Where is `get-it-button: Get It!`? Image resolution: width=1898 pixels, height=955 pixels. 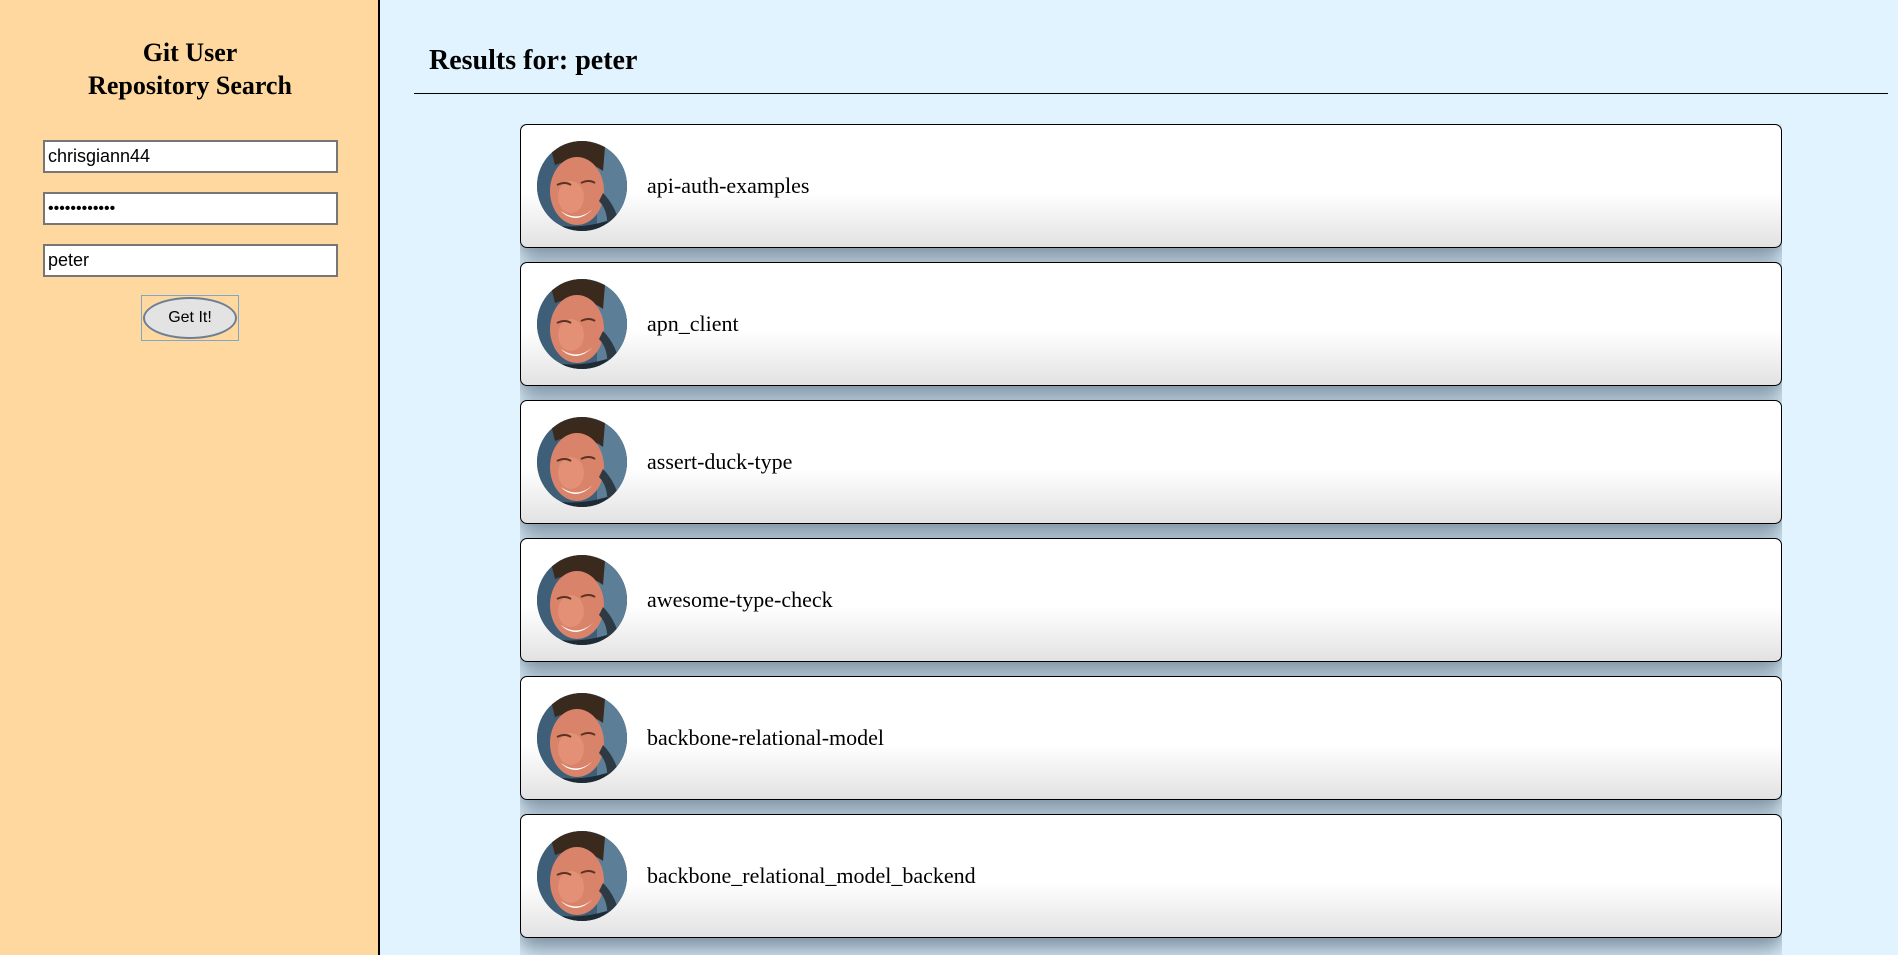
get-it-button: Get It! is located at coordinates (190, 318).